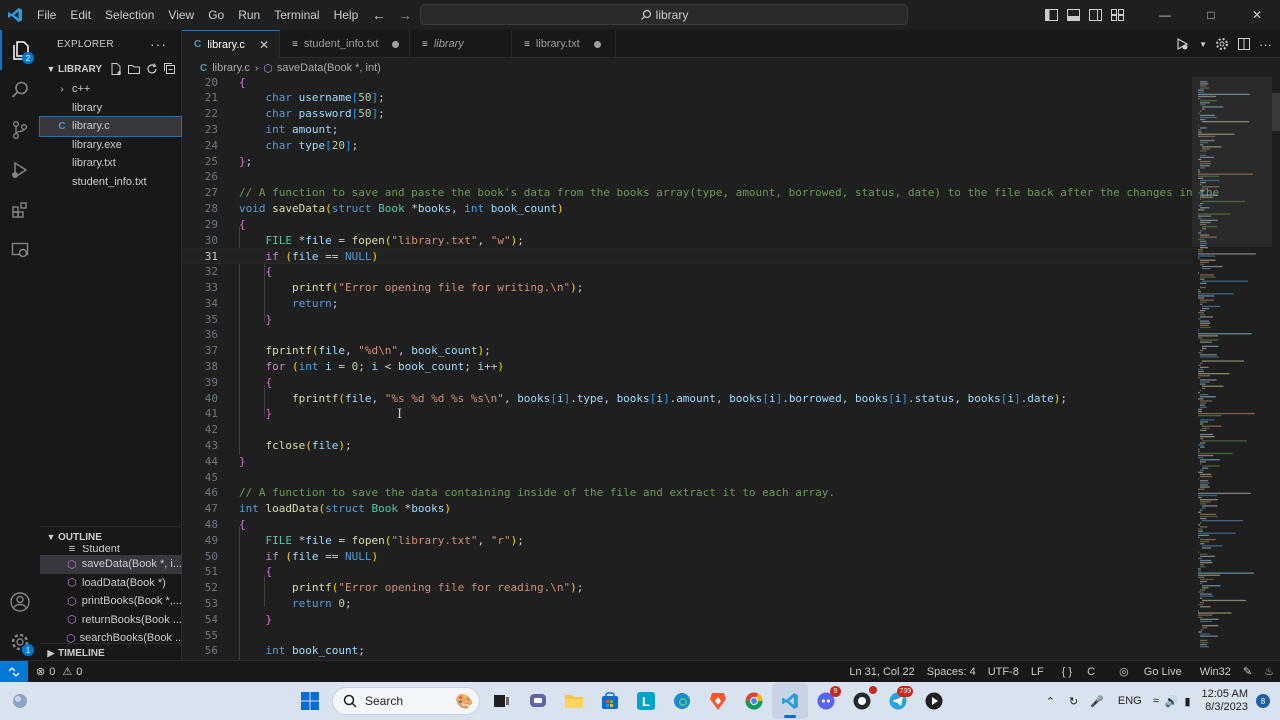 The height and width of the screenshot is (720, 1280). Describe the element at coordinates (1215, 672) in the screenshot. I see `platform: Win32` at that location.